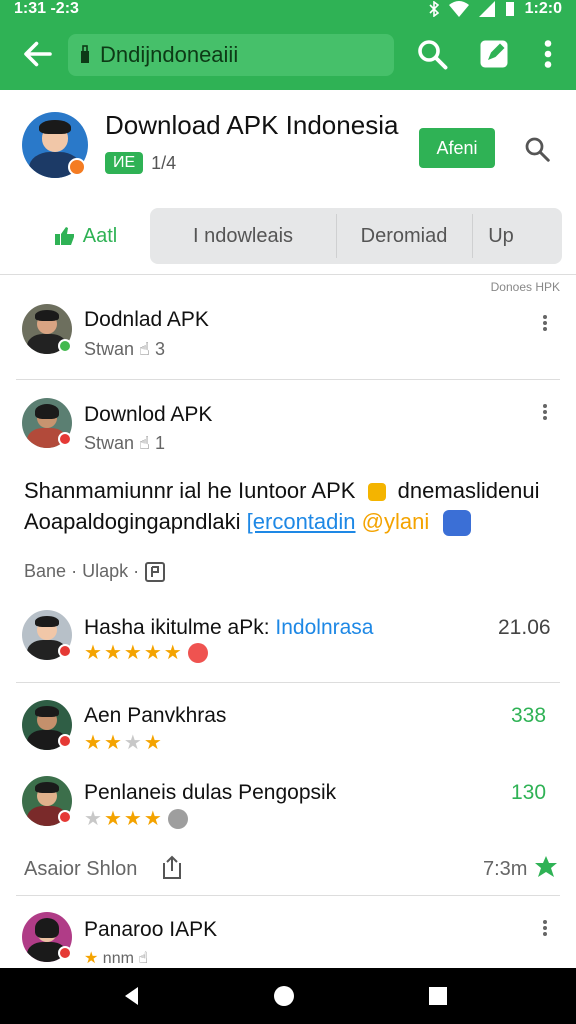 The height and width of the screenshot is (1024, 576). Describe the element at coordinates (284, 996) in the screenshot. I see `nav-home-icon` at that location.